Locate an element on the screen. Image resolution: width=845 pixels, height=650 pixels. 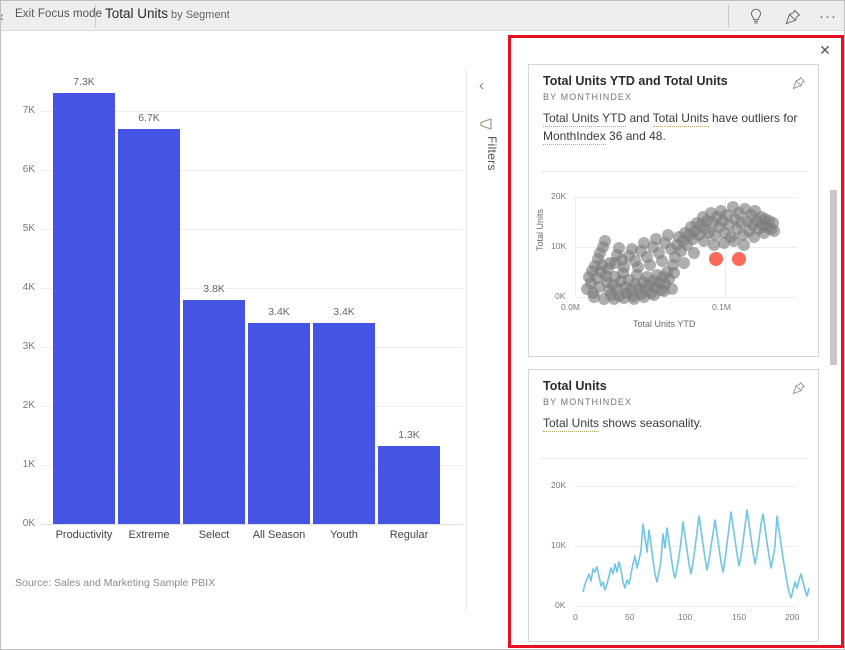
bar-label-select: 3.8K is located at coordinates (214, 289).